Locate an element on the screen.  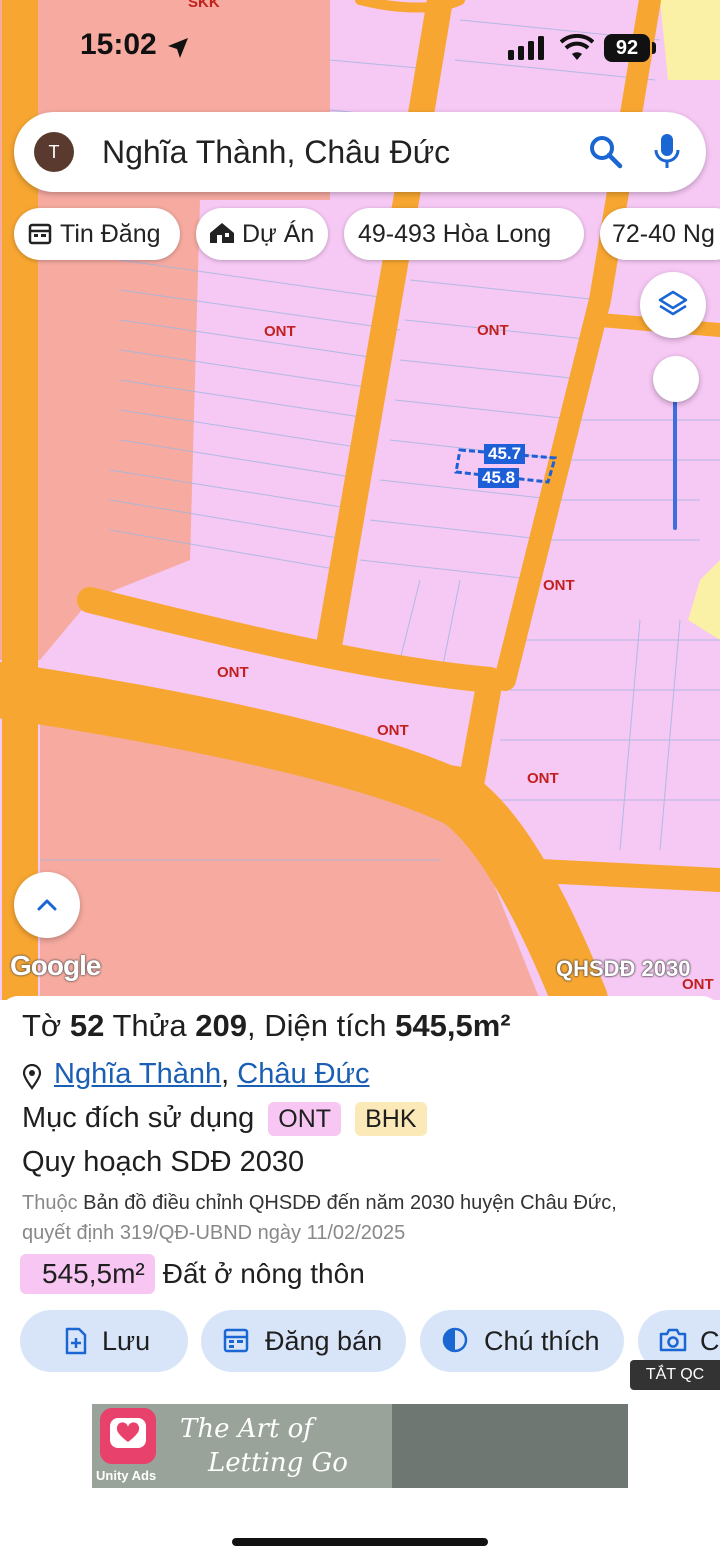
ward-link: Nghĩa Thành is located at coordinates (137, 1074).